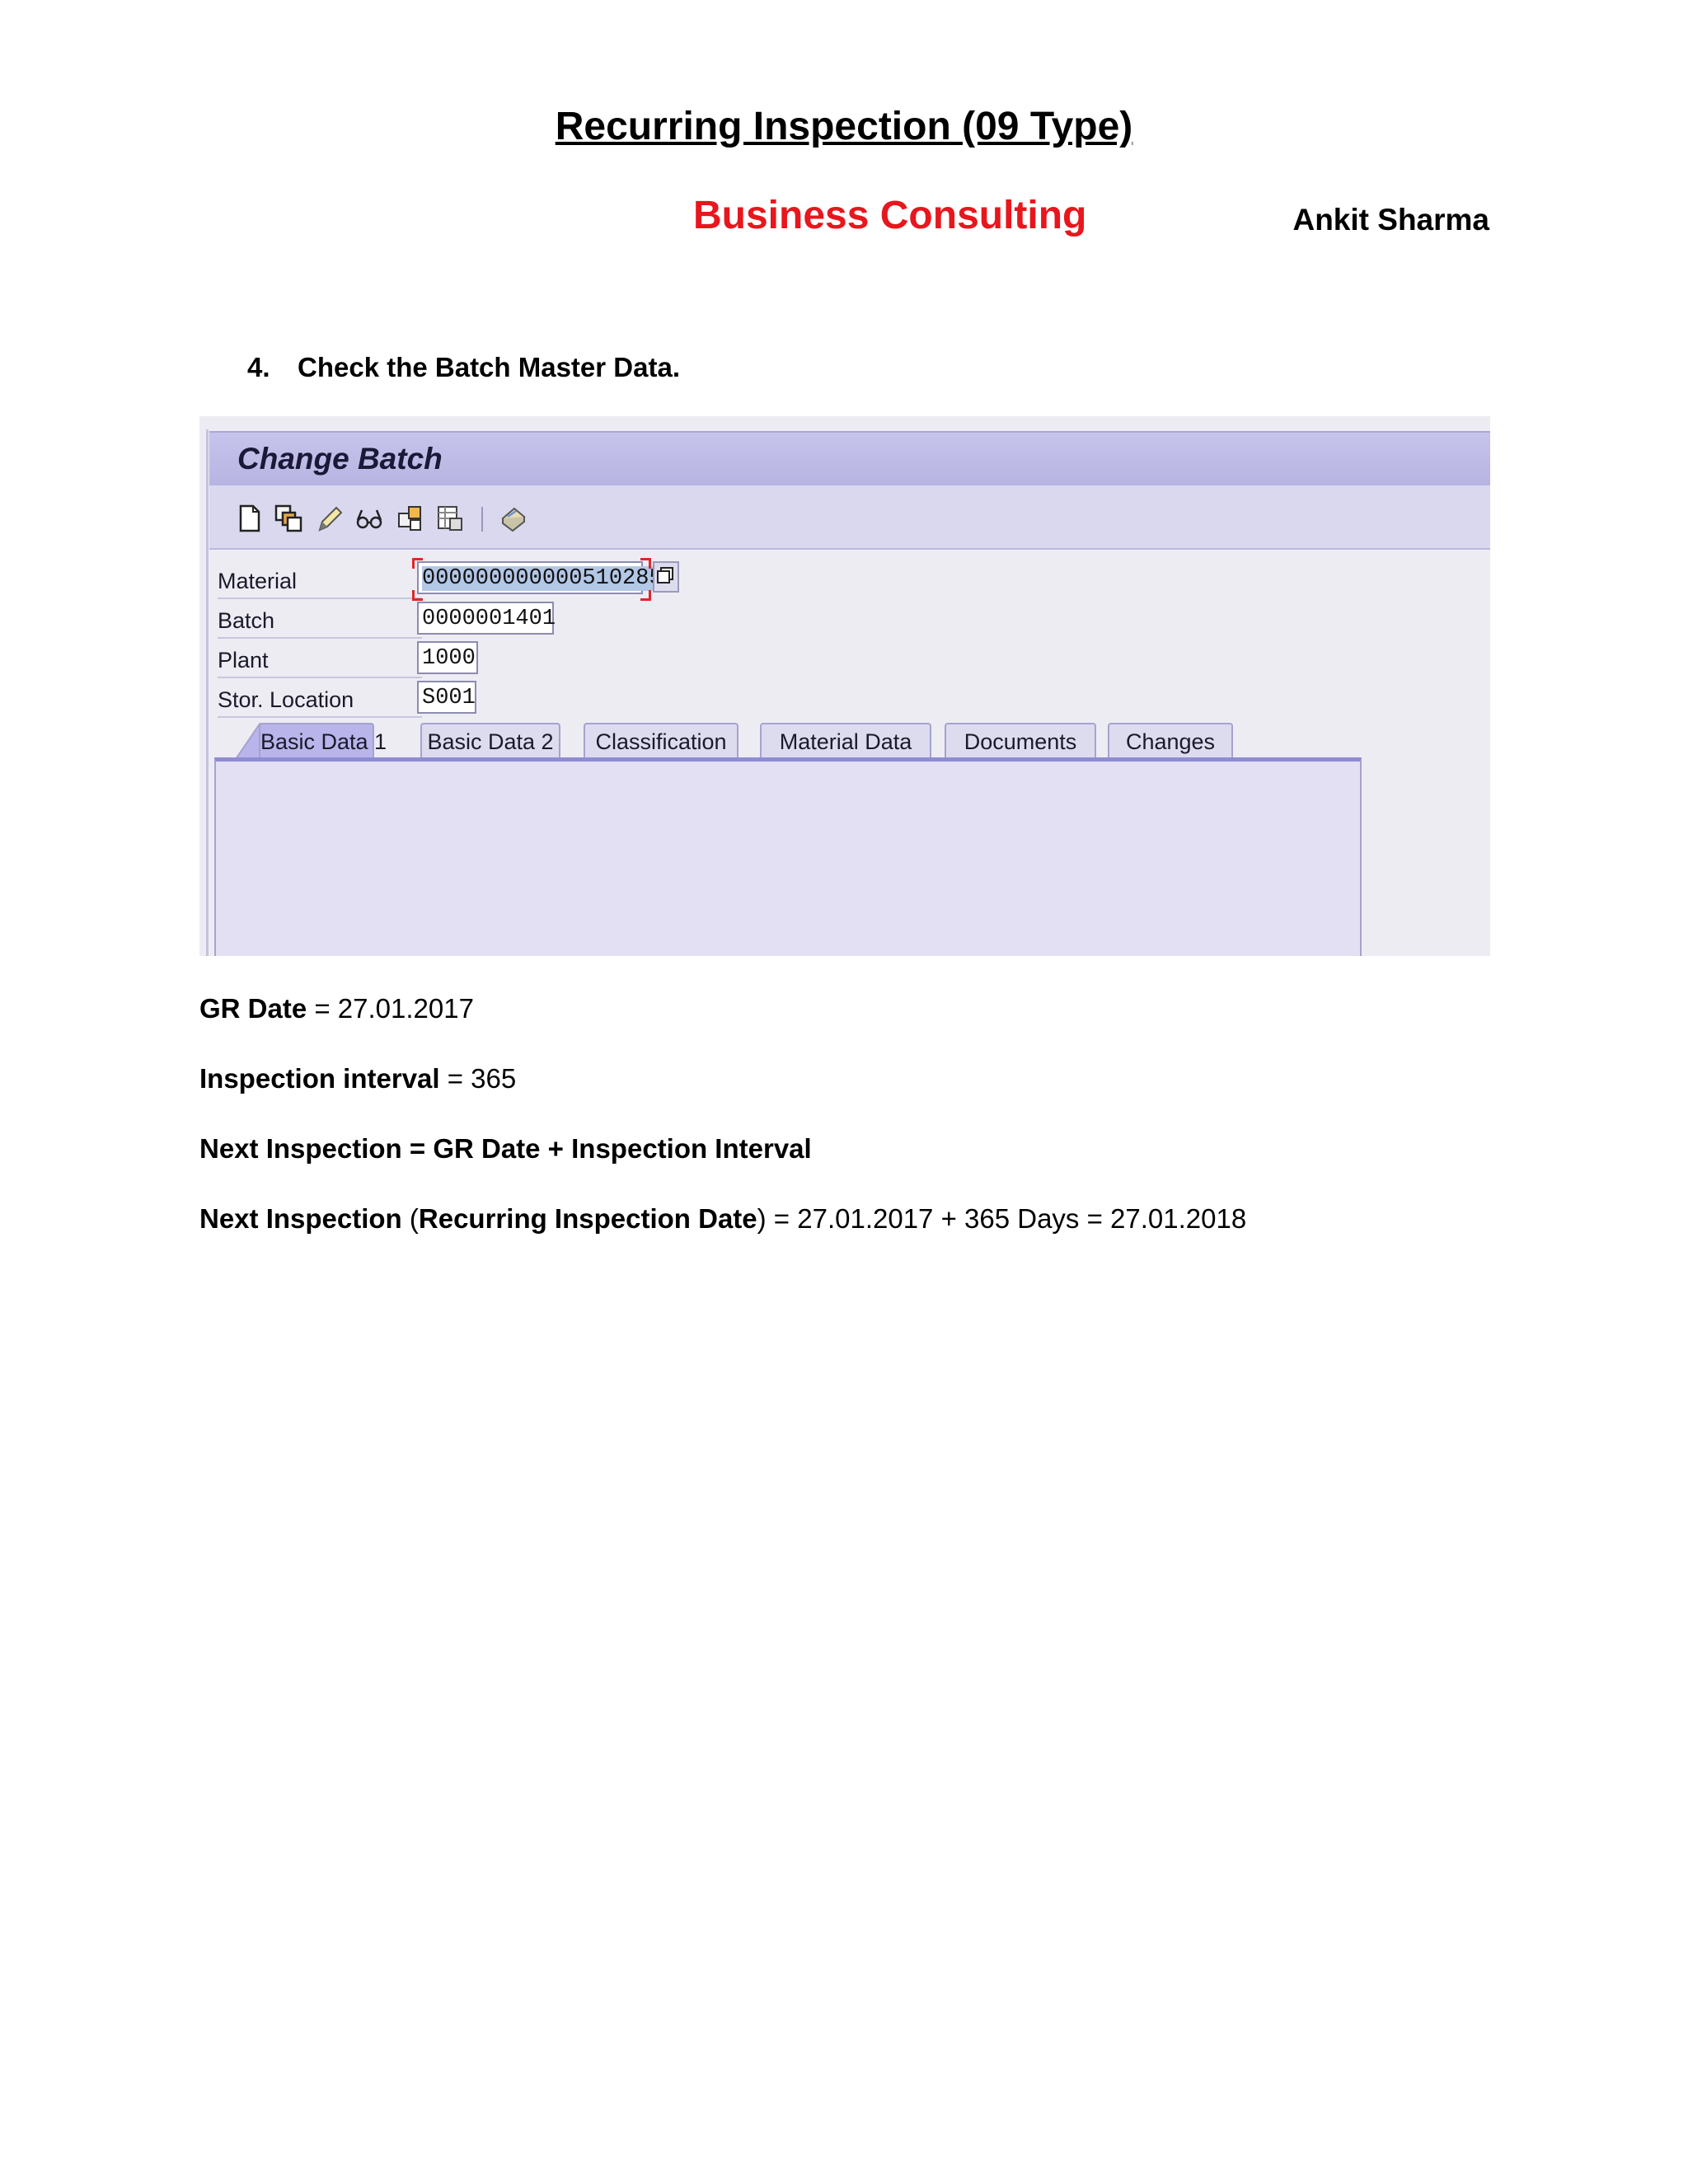 Image resolution: width=1688 pixels, height=2184 pixels. What do you see at coordinates (390, 1008) in the screenshot?
I see `gr-date-value: = 27.01.2017` at bounding box center [390, 1008].